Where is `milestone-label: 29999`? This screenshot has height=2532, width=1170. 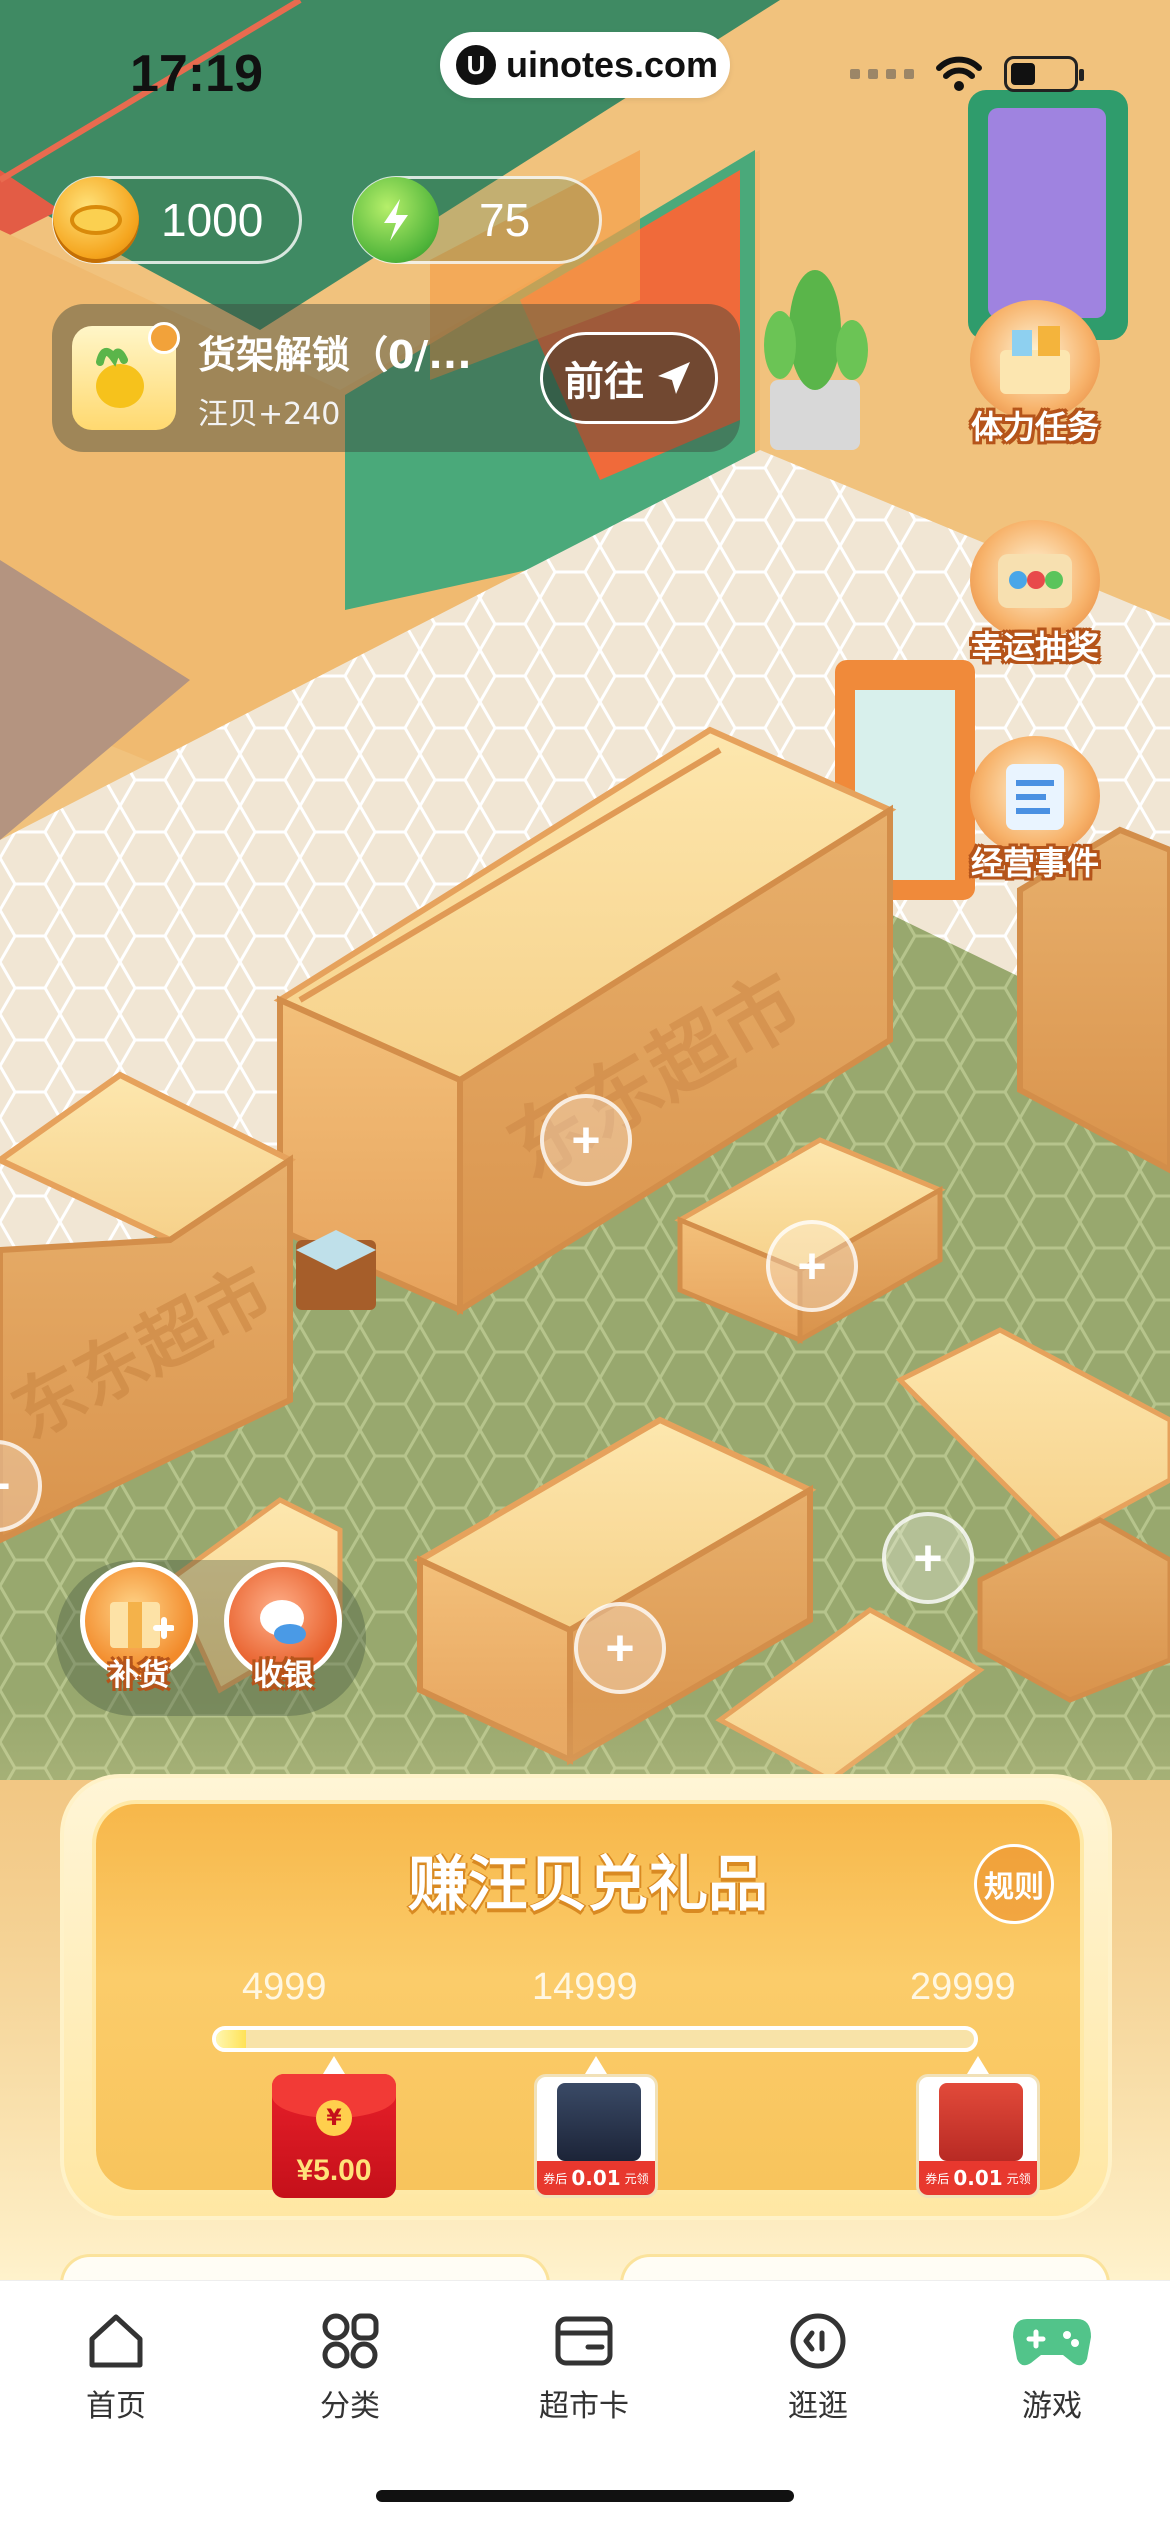
milestone-label: 29999 is located at coordinates (963, 1987).